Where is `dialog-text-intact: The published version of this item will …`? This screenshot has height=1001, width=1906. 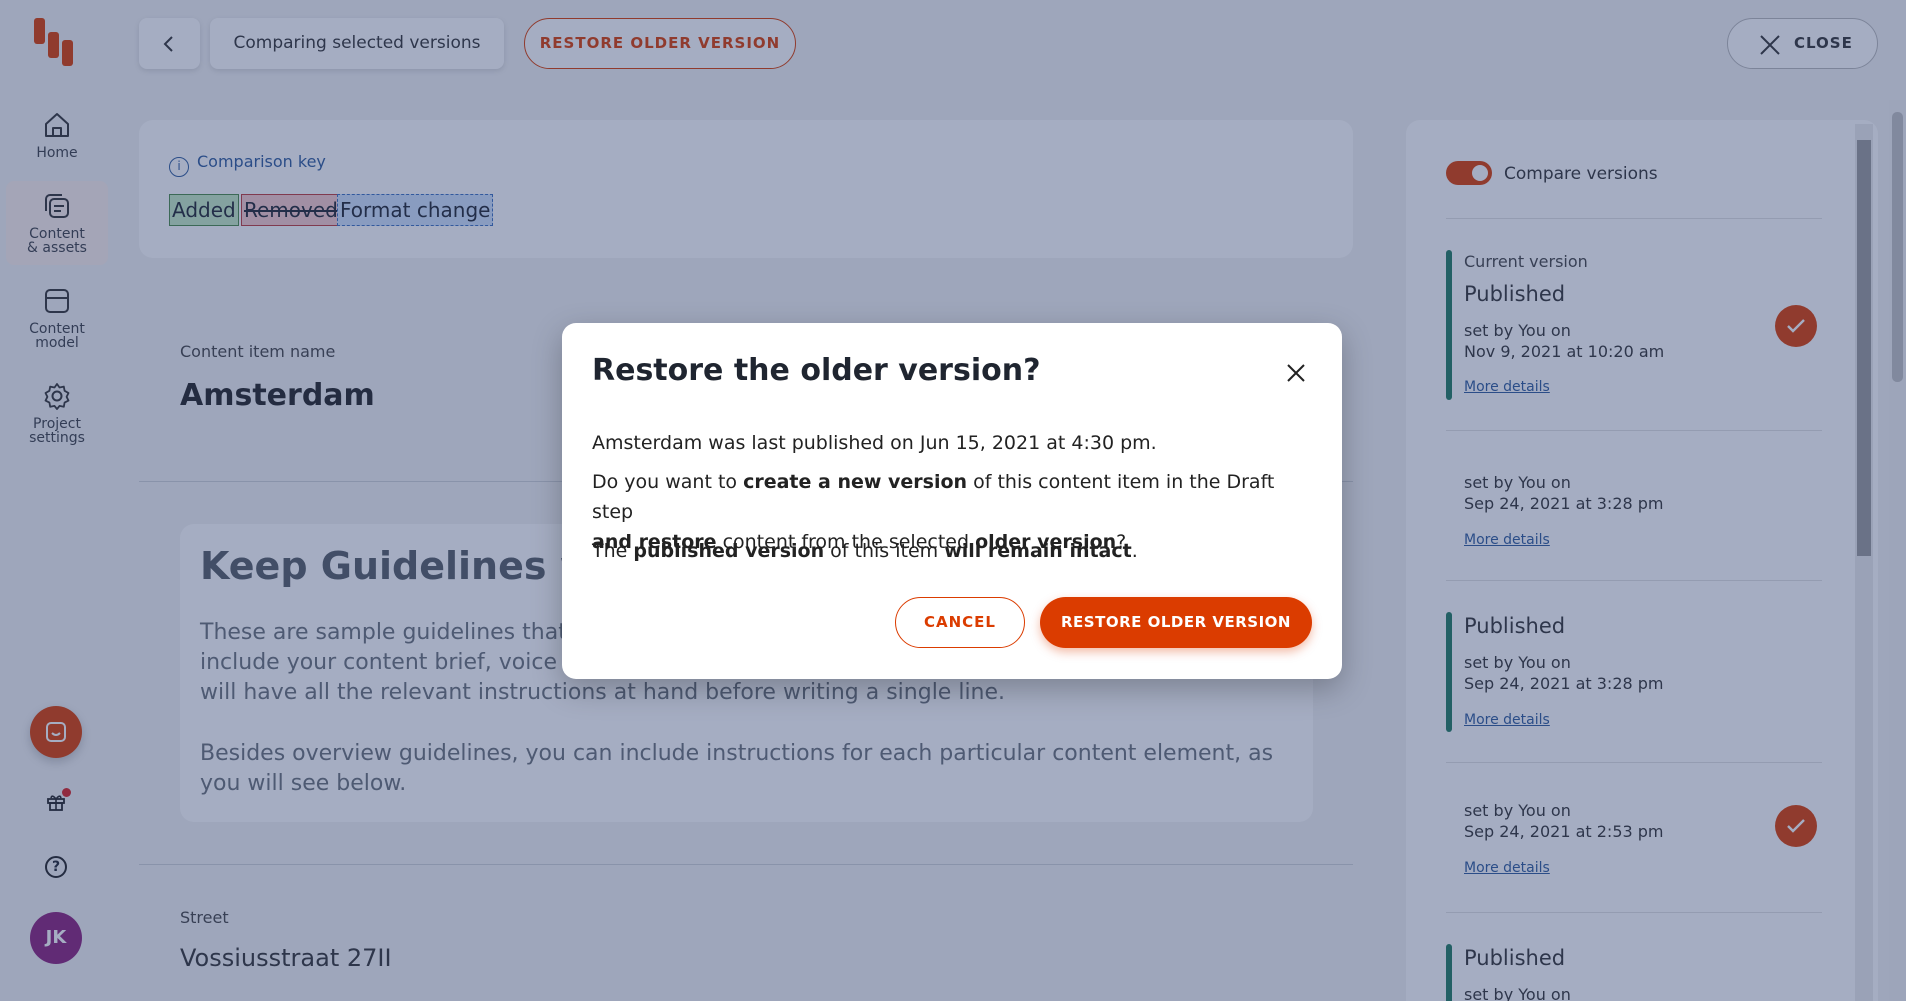
dialog-text-intact: The published version of this item will … is located at coordinates (865, 551).